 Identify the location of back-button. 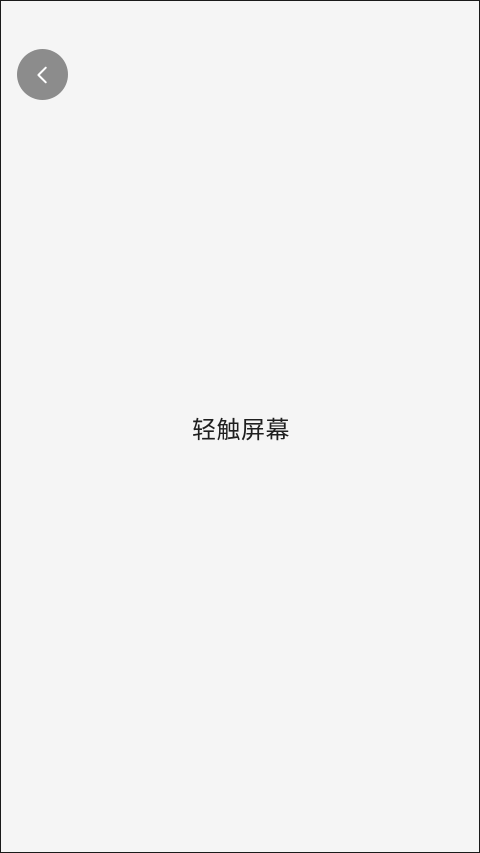
(42, 74).